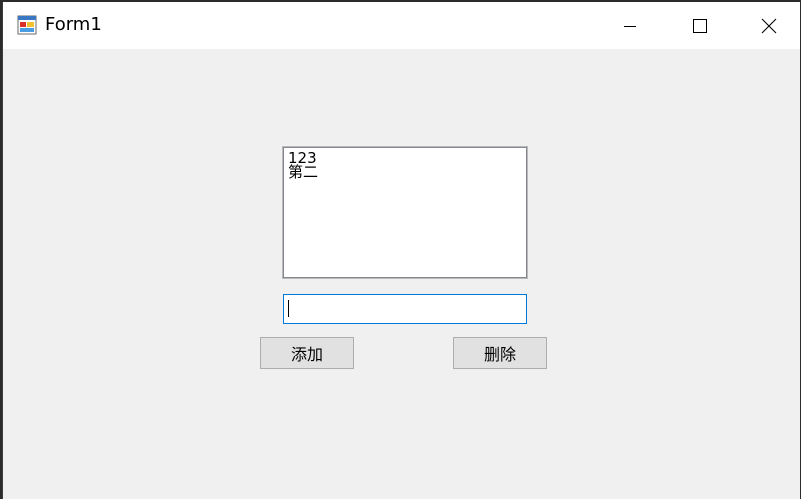  I want to click on text-caret, so click(288, 308).